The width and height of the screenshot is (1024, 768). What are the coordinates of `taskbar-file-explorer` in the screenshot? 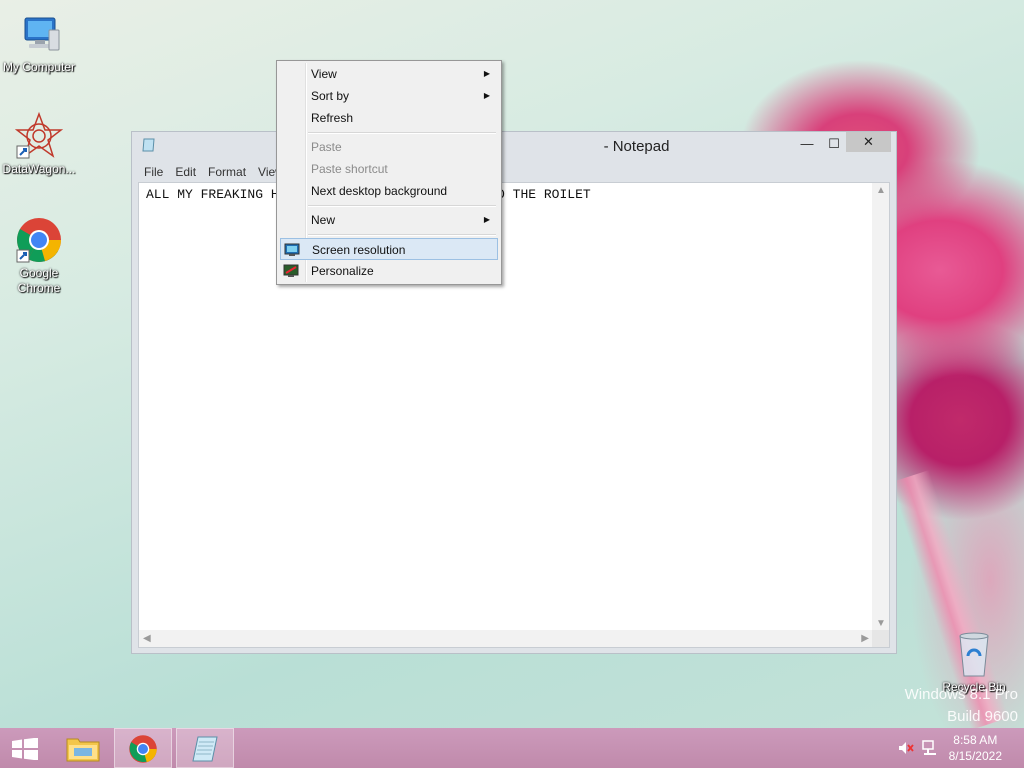 It's located at (83, 748).